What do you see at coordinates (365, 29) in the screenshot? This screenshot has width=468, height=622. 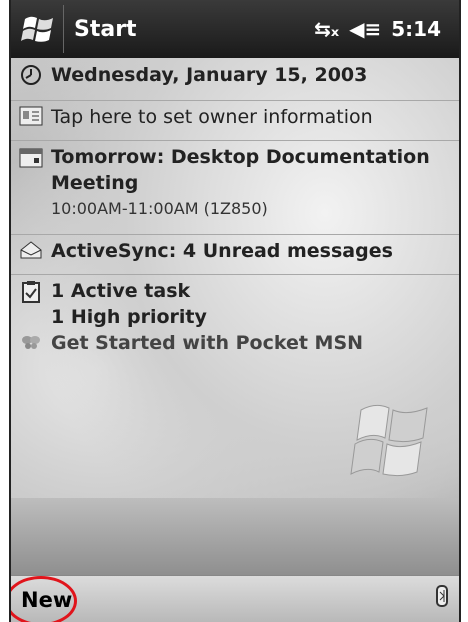 I see `speaker-icon: ◀≡` at bounding box center [365, 29].